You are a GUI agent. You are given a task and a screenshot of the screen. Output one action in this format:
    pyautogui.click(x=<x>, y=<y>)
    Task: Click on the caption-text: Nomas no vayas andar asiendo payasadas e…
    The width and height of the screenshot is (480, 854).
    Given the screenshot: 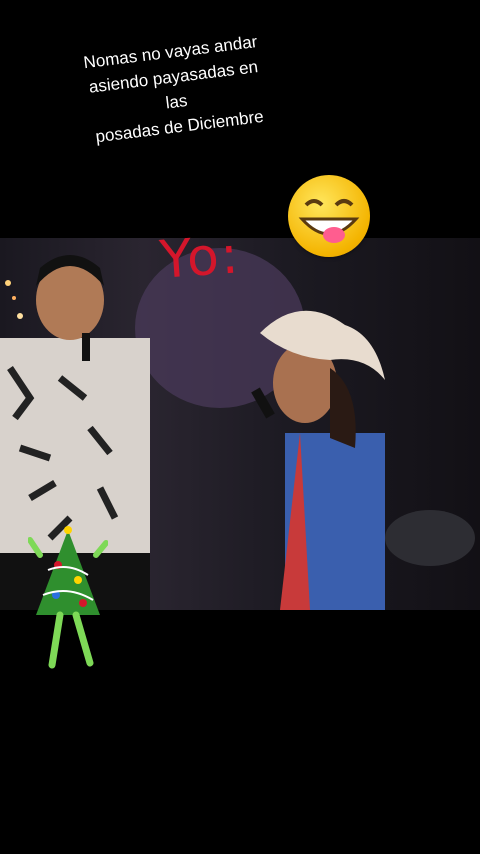 What is the action you would take?
    pyautogui.click(x=175, y=89)
    